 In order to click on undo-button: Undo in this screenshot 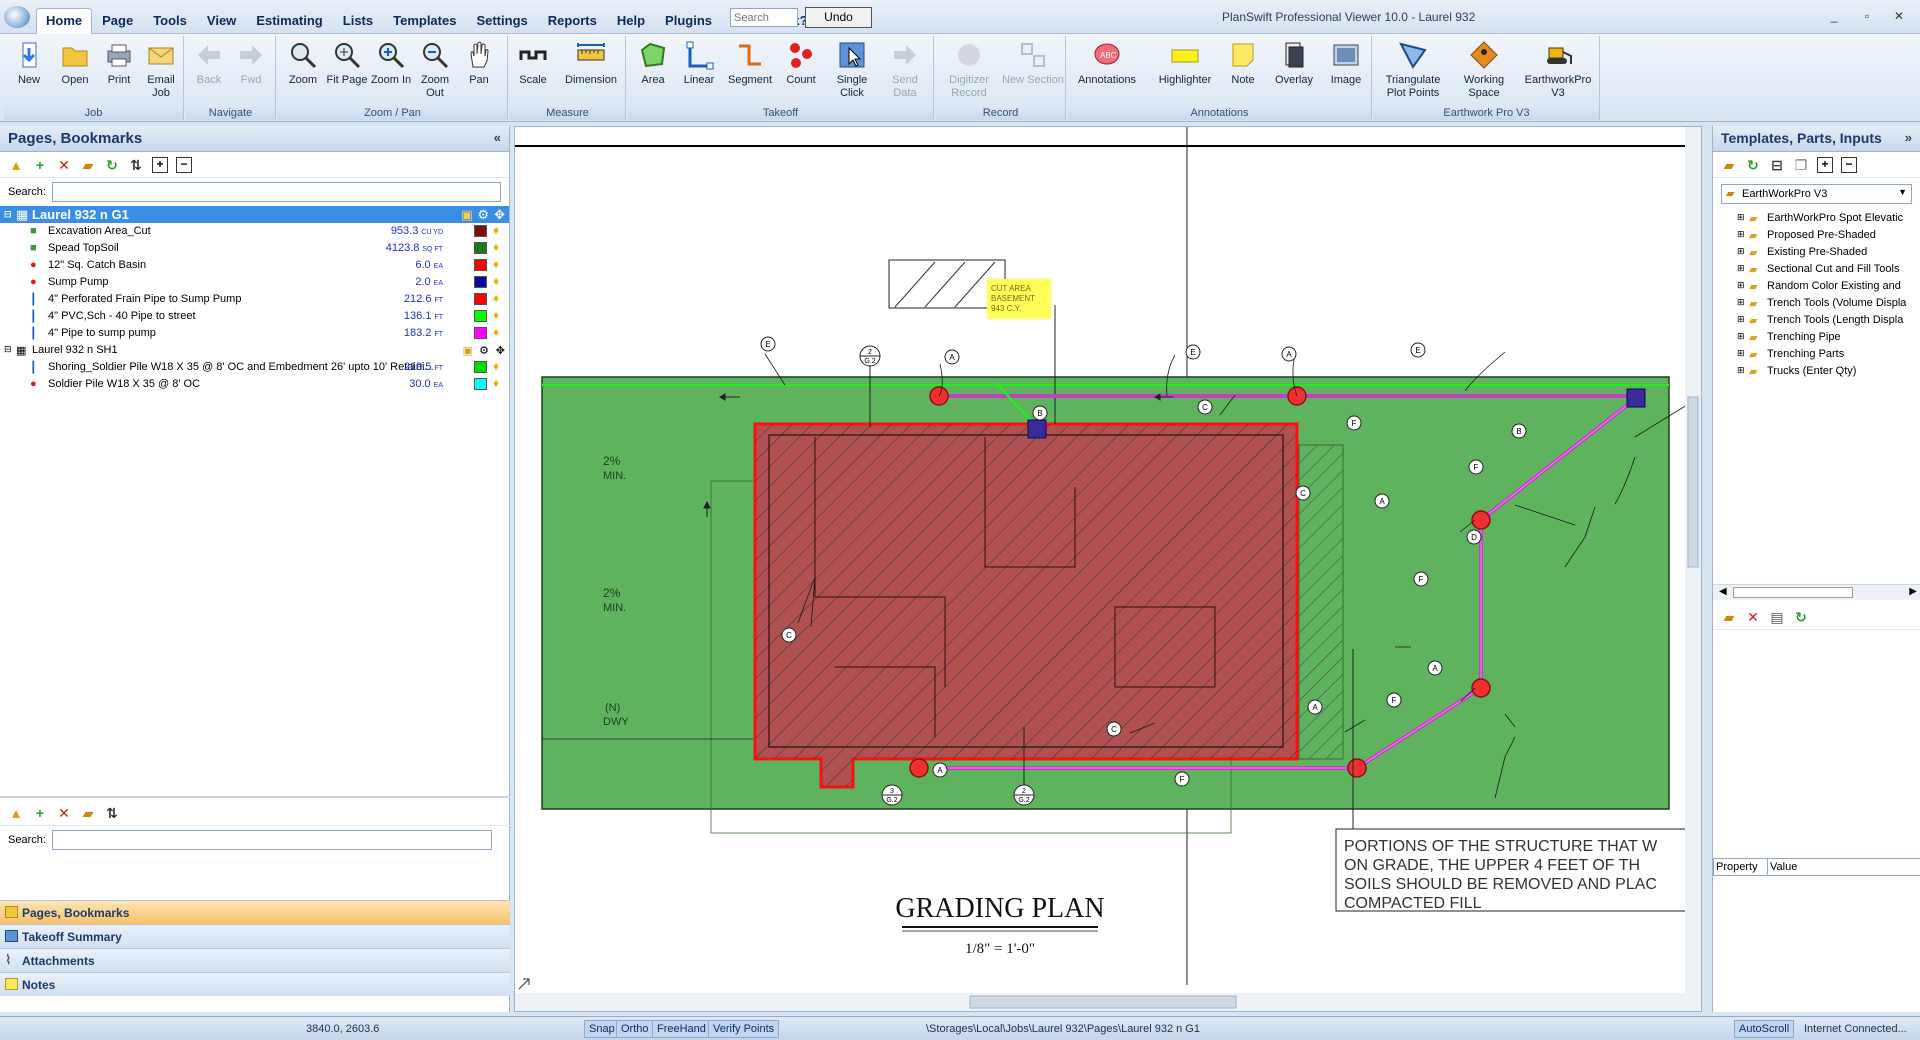, I will do `click(838, 17)`.